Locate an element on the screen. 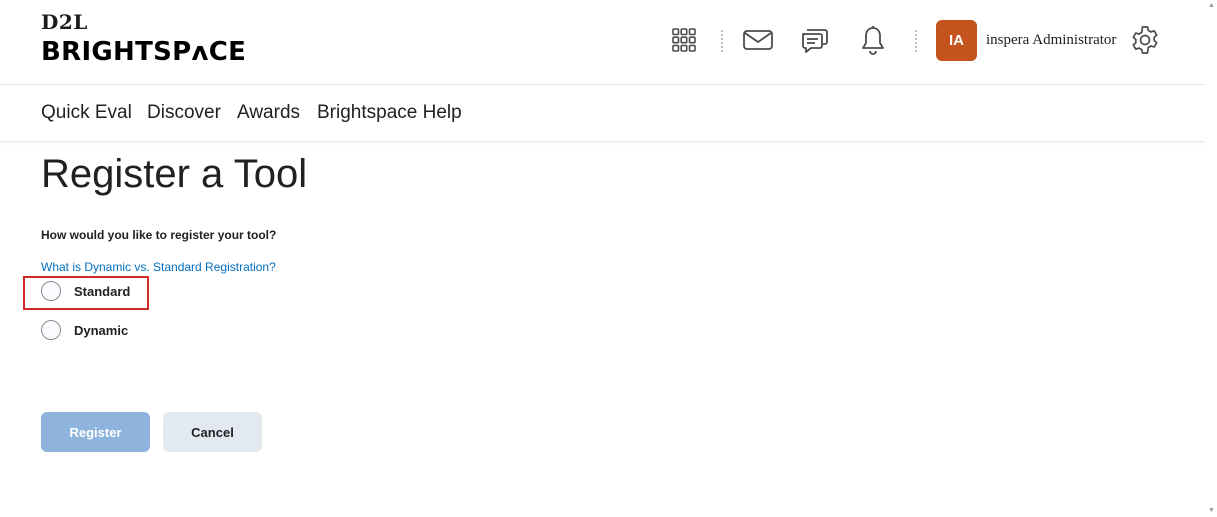 The width and height of the screenshot is (1217, 517). standard-radio is located at coordinates (51, 291).